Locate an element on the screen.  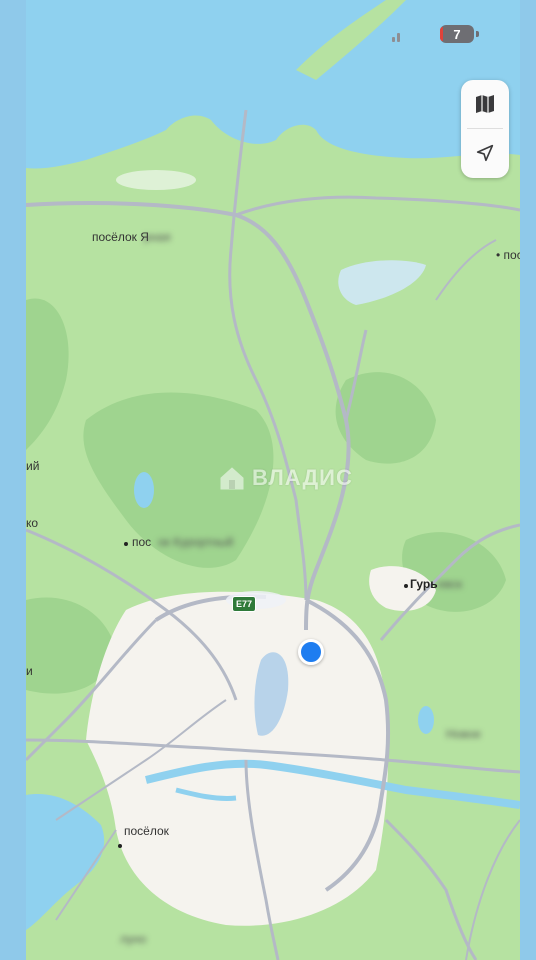
place-label-blurred-novoe: Новое is located at coordinates (463, 734).